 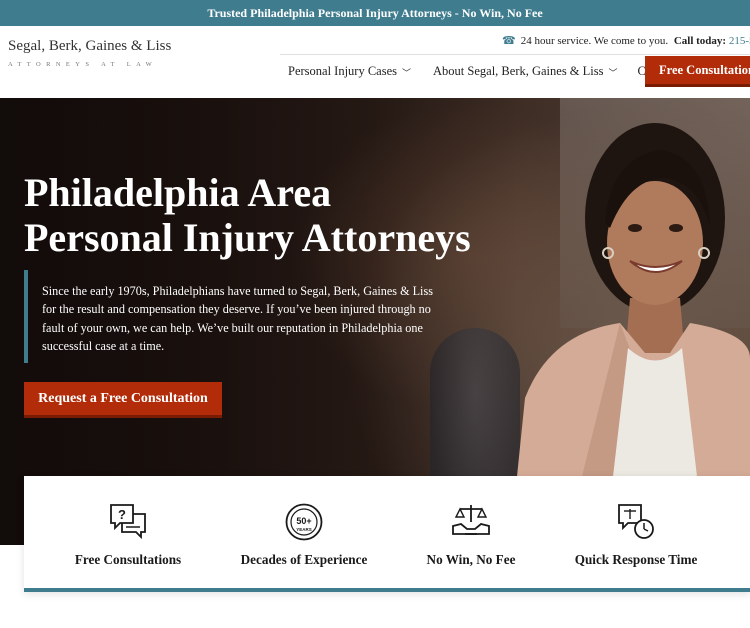 I want to click on nav-item-about: About Segal, Berk, Gaines & Liss ﹀, so click(x=525, y=71).